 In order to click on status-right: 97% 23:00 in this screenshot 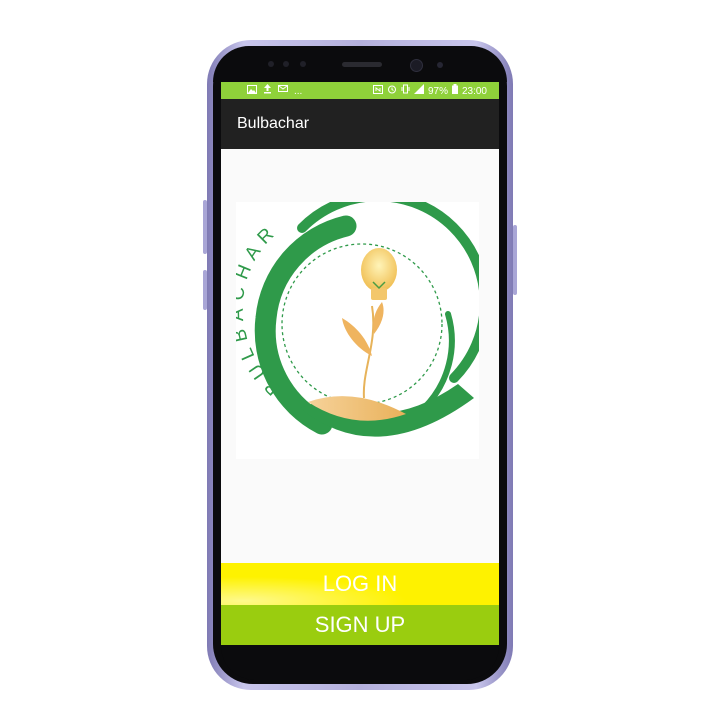, I will do `click(429, 91)`.